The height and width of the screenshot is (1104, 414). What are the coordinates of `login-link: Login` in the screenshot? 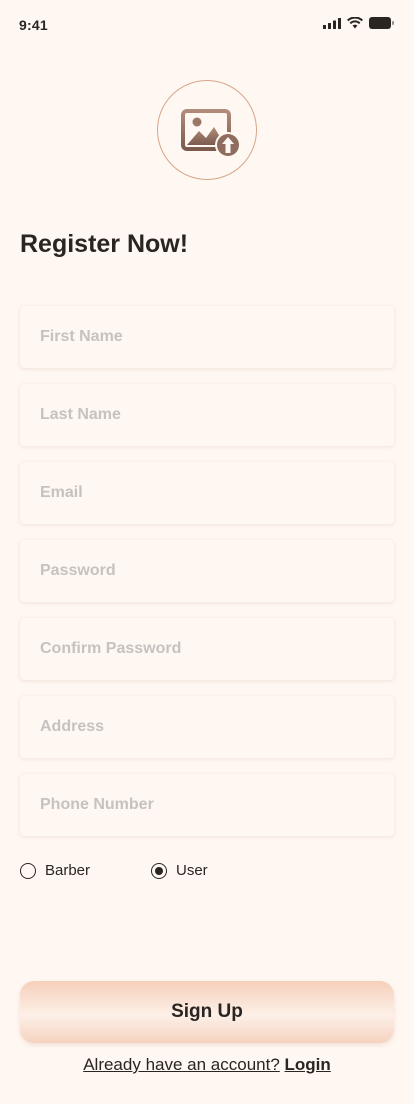 It's located at (308, 1064).